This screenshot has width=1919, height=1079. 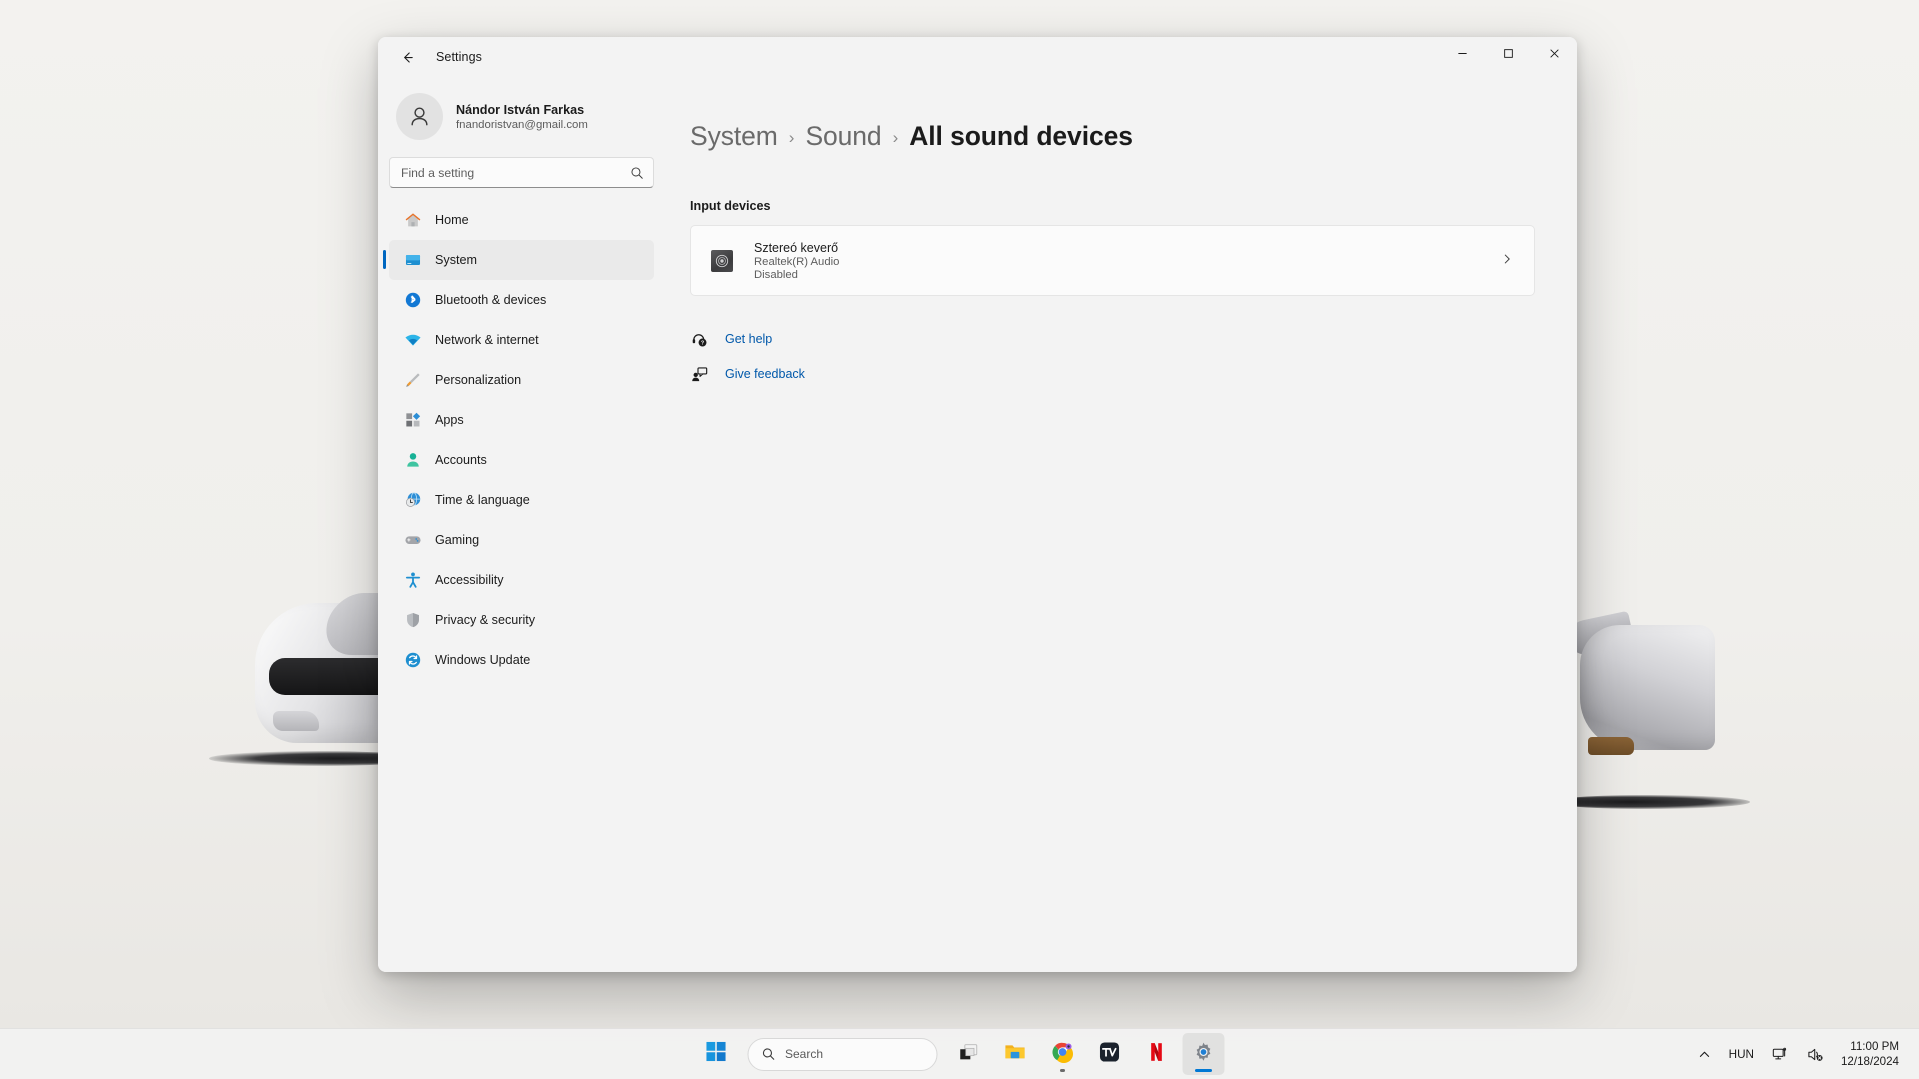 I want to click on sidebar-item-accounts: Accounts, so click(x=521, y=460).